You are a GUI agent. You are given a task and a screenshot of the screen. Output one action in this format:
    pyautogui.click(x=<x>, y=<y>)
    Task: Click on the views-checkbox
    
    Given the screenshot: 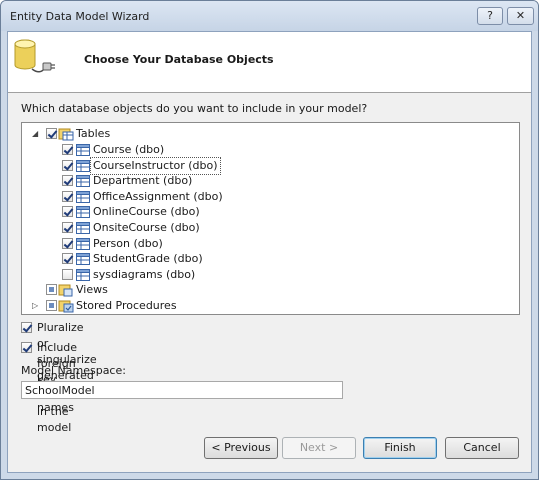 What is the action you would take?
    pyautogui.click(x=51, y=289)
    